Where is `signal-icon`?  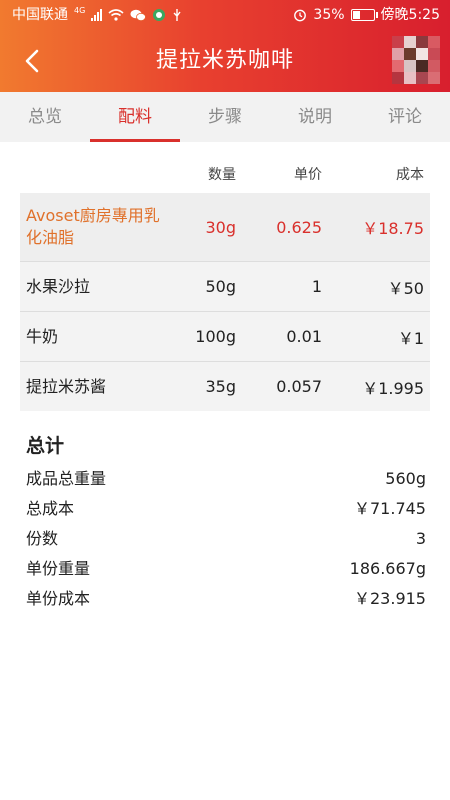
signal-icon is located at coordinates (97, 15).